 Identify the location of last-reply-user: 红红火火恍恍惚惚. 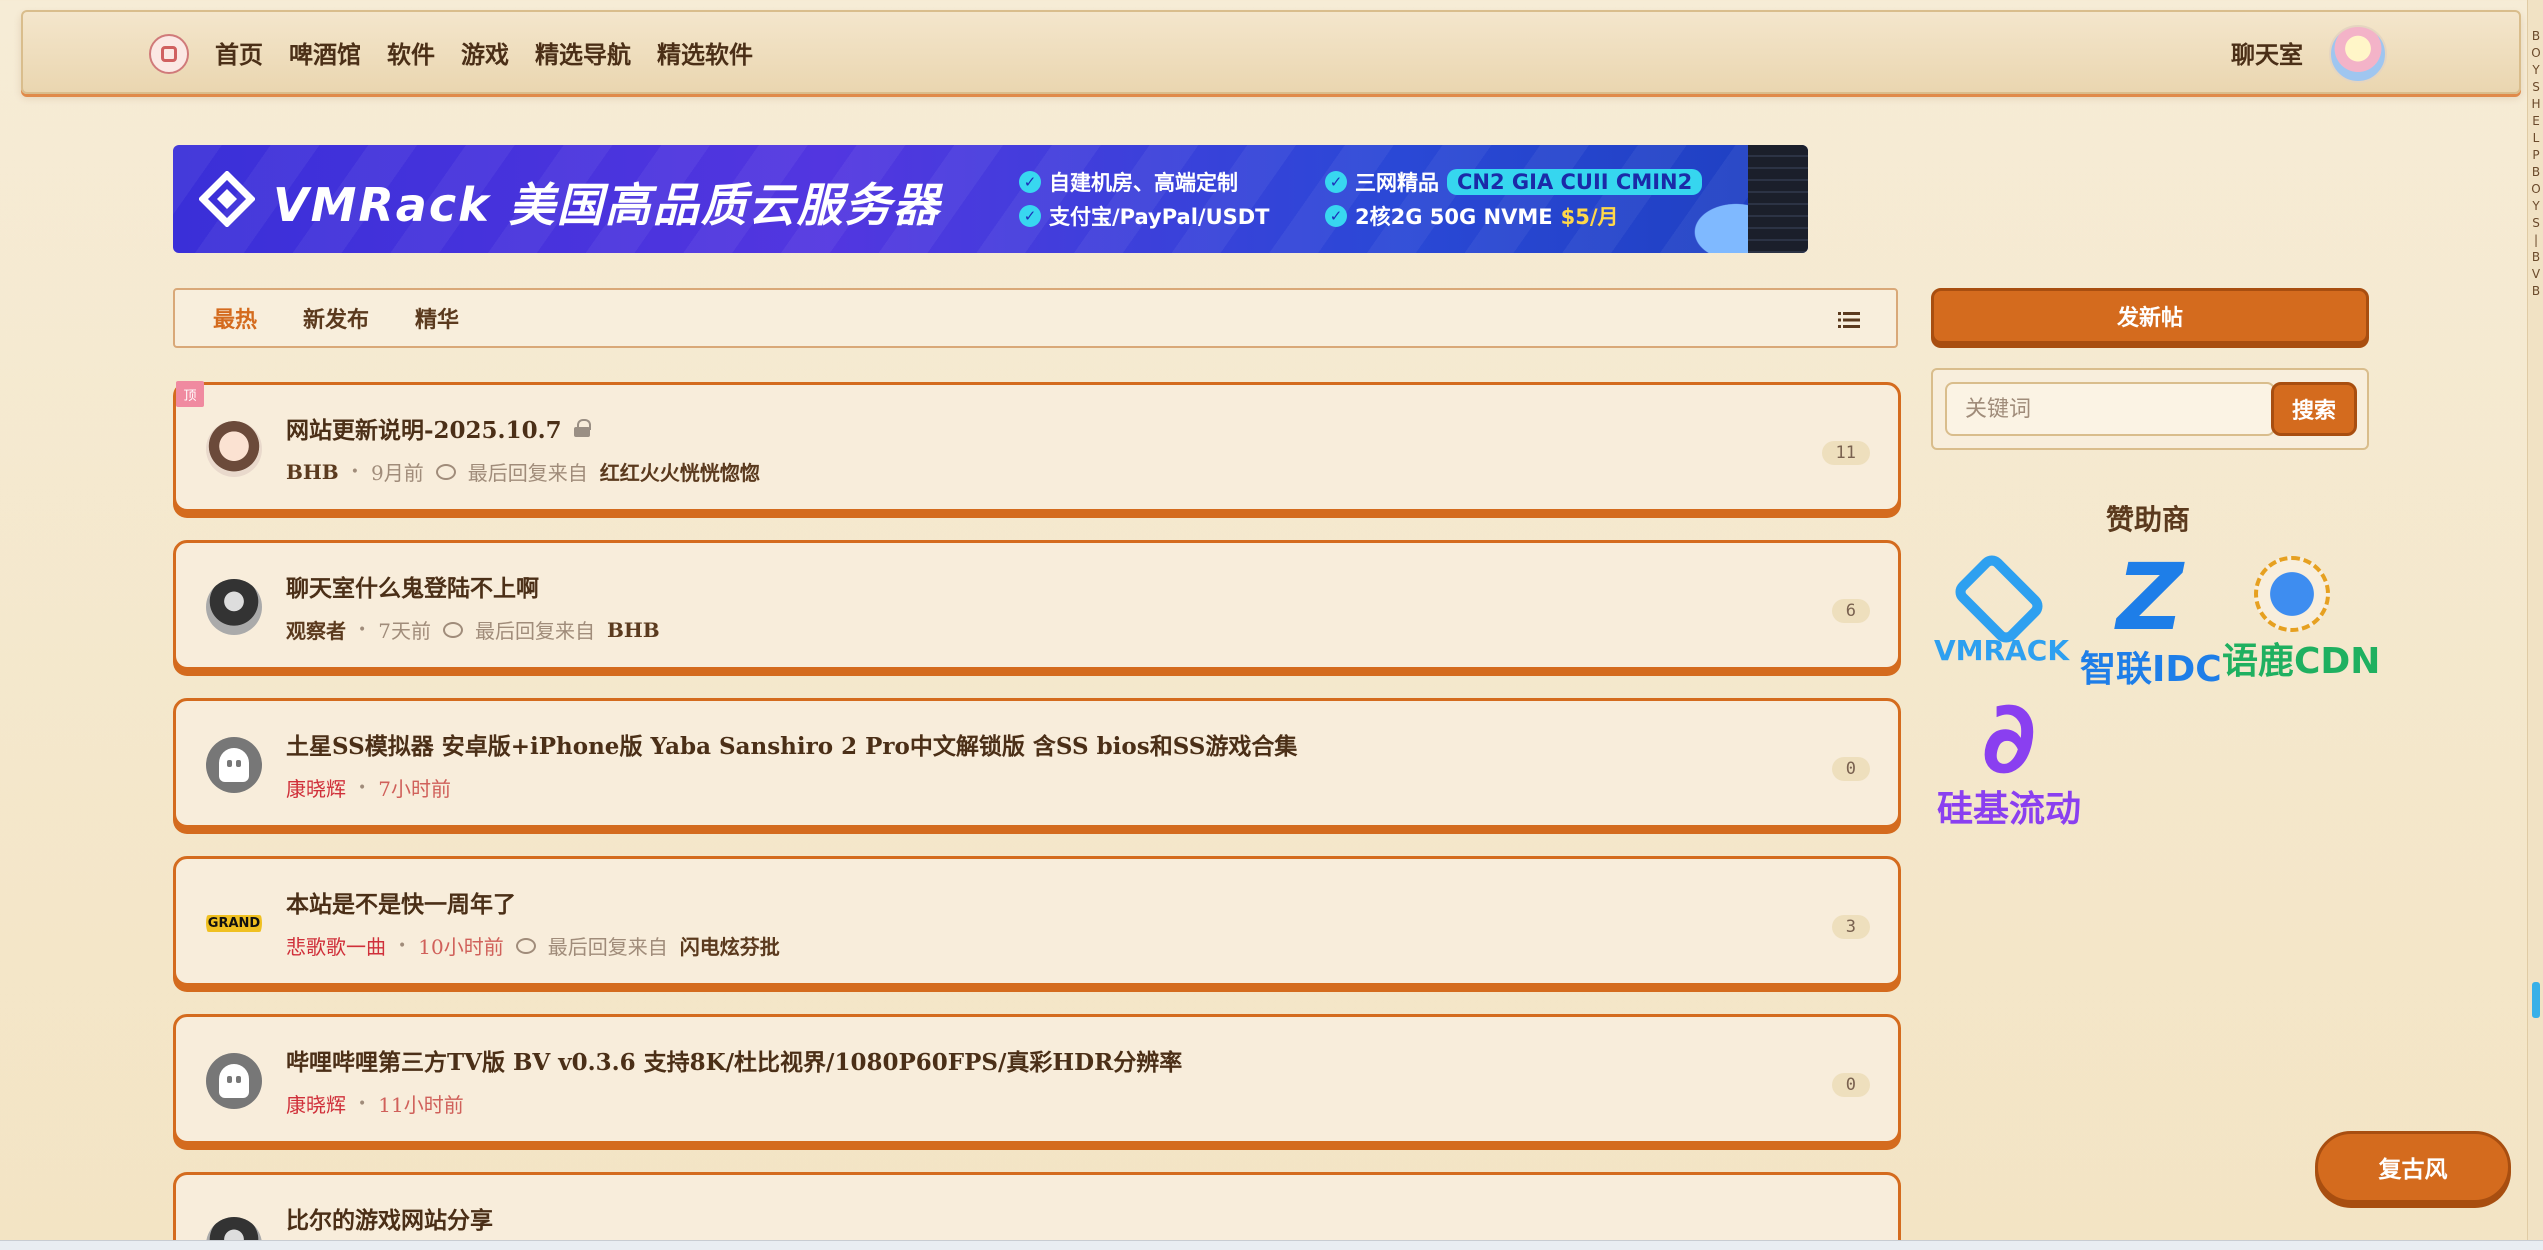
(680, 471).